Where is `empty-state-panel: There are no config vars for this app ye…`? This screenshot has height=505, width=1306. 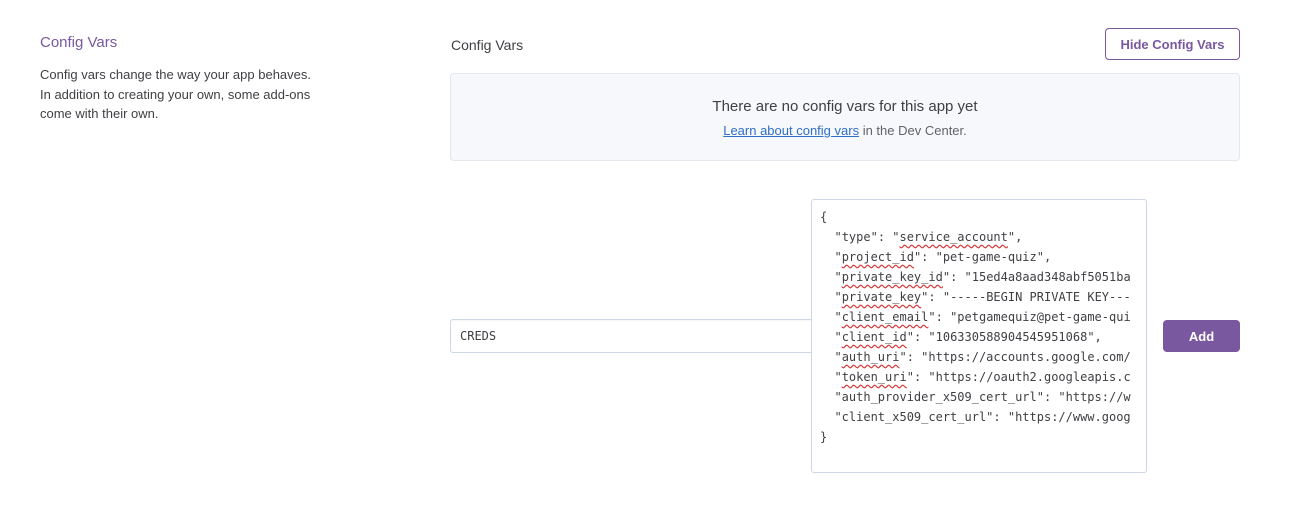 empty-state-panel: There are no config vars for this app ye… is located at coordinates (845, 117).